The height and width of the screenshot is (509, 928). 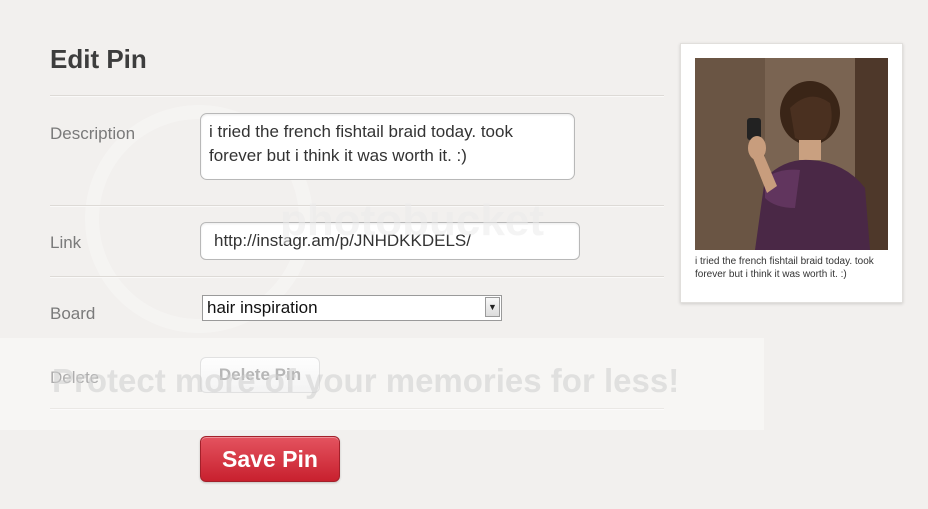 What do you see at coordinates (366, 380) in the screenshot?
I see `watermark-tagline: Protect more of your memories for less!` at bounding box center [366, 380].